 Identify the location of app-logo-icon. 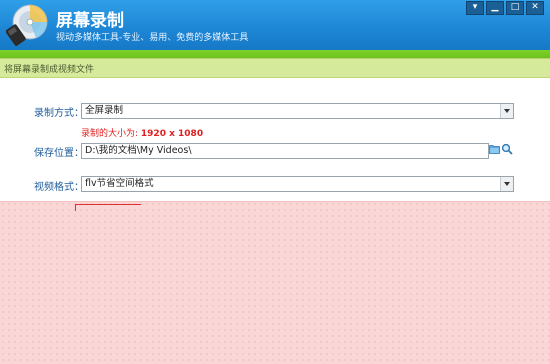
(27, 25).